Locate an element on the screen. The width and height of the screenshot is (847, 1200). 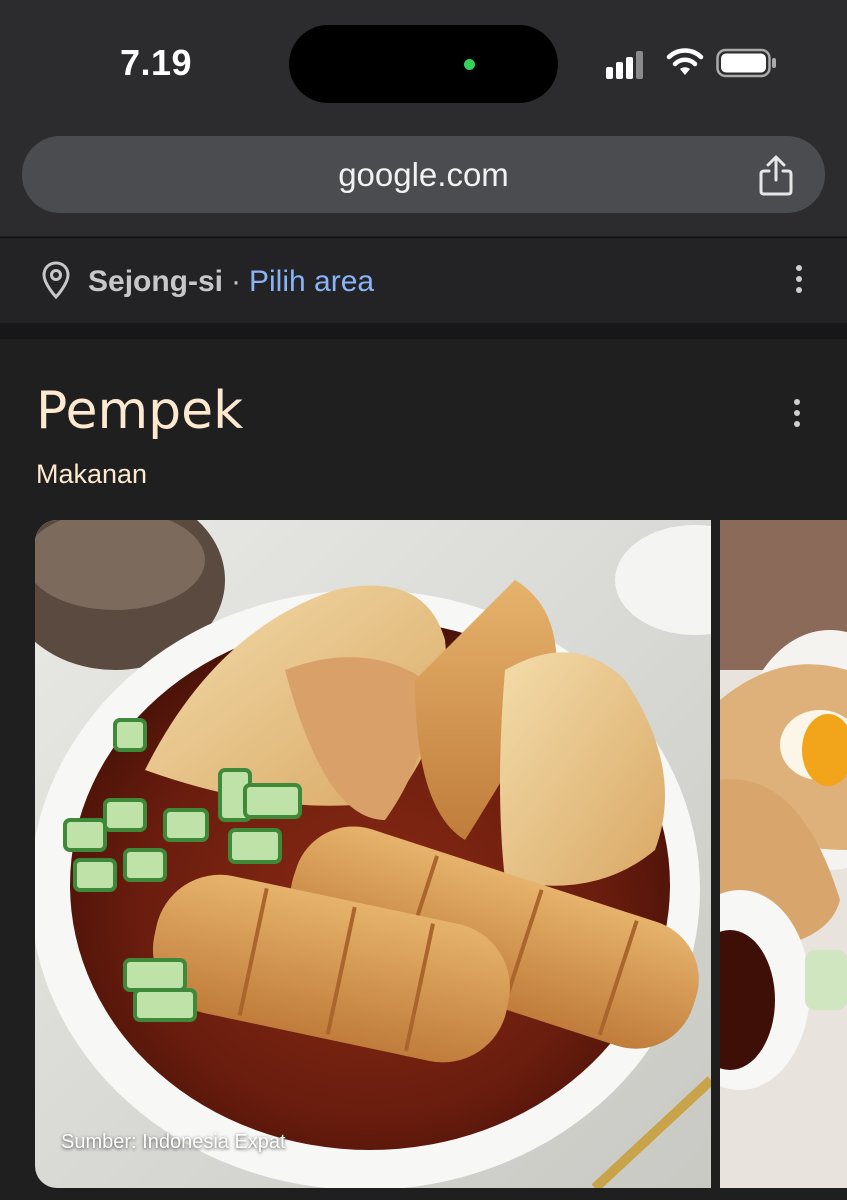
image-source-caption: Sumber: Indonesia Expat is located at coordinates (173, 1142).